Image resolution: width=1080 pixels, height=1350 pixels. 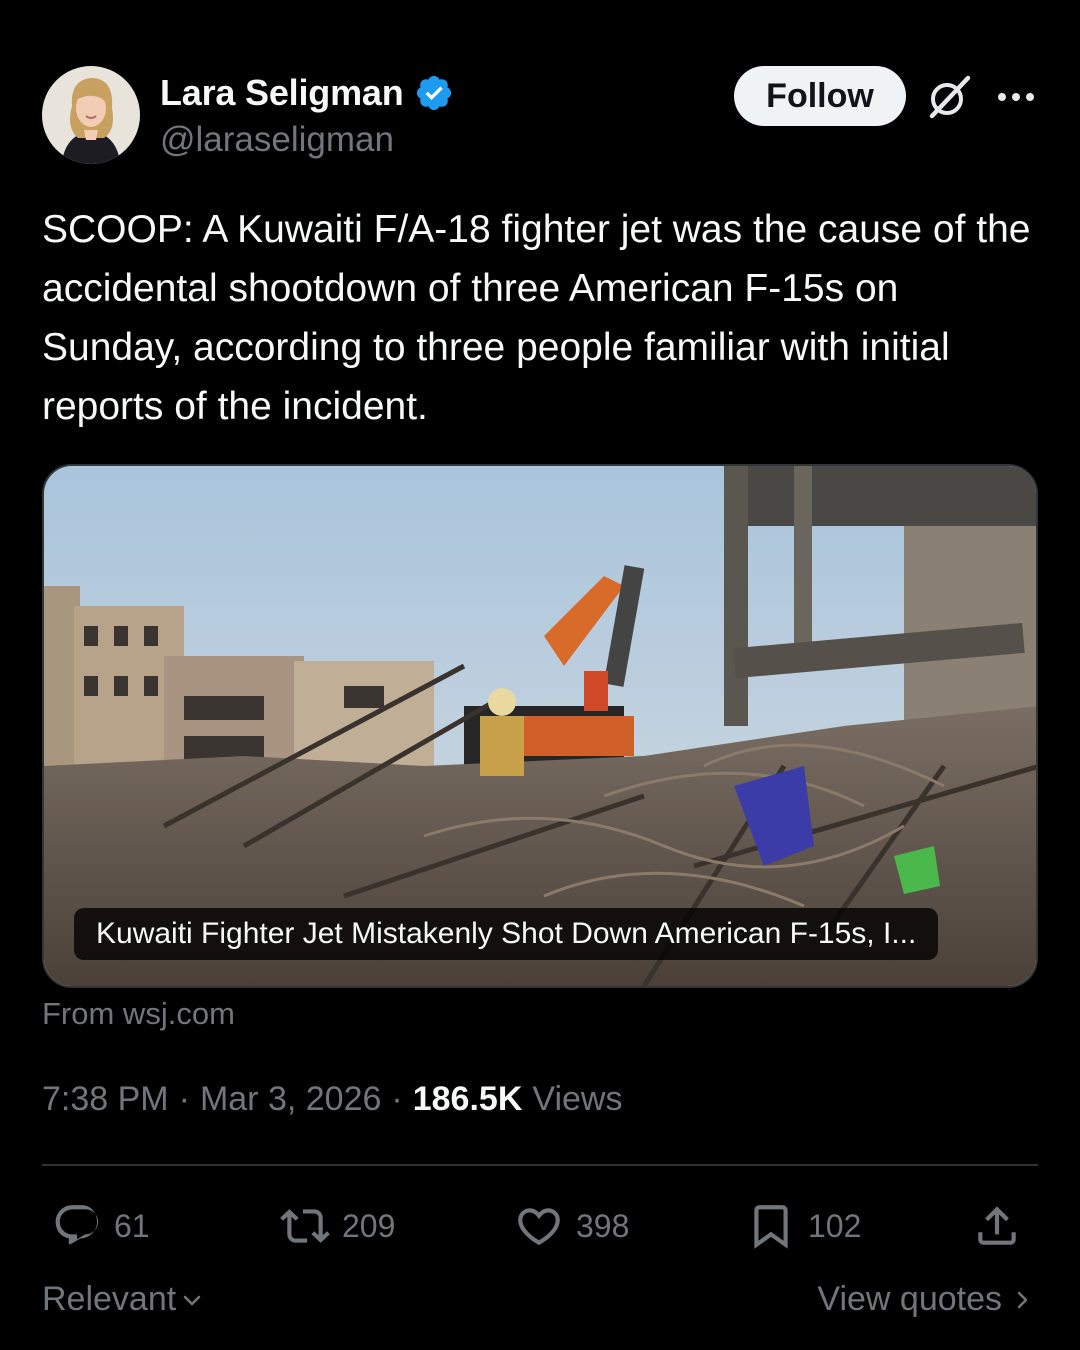 I want to click on sort-replies-dropdown: Relevant, so click(x=123, y=1299).